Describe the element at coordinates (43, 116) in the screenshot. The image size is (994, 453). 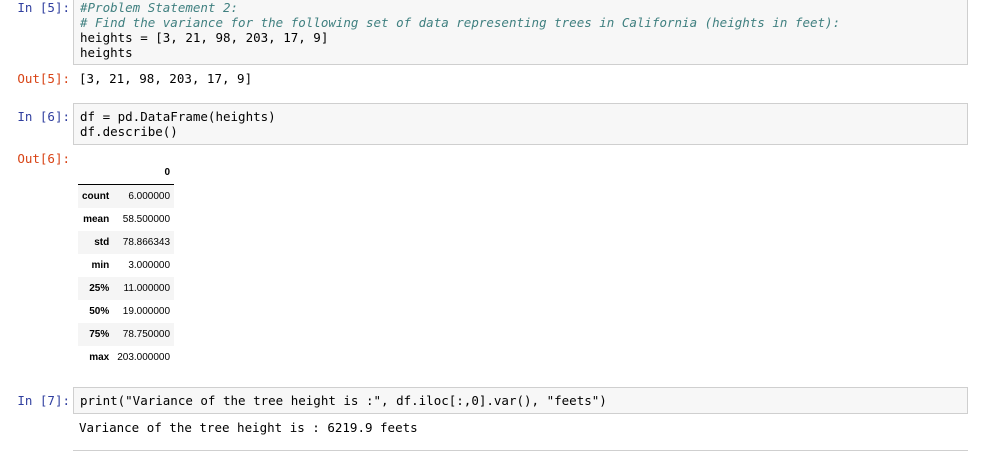
I see `in-prompt-6: In [6]:` at that location.